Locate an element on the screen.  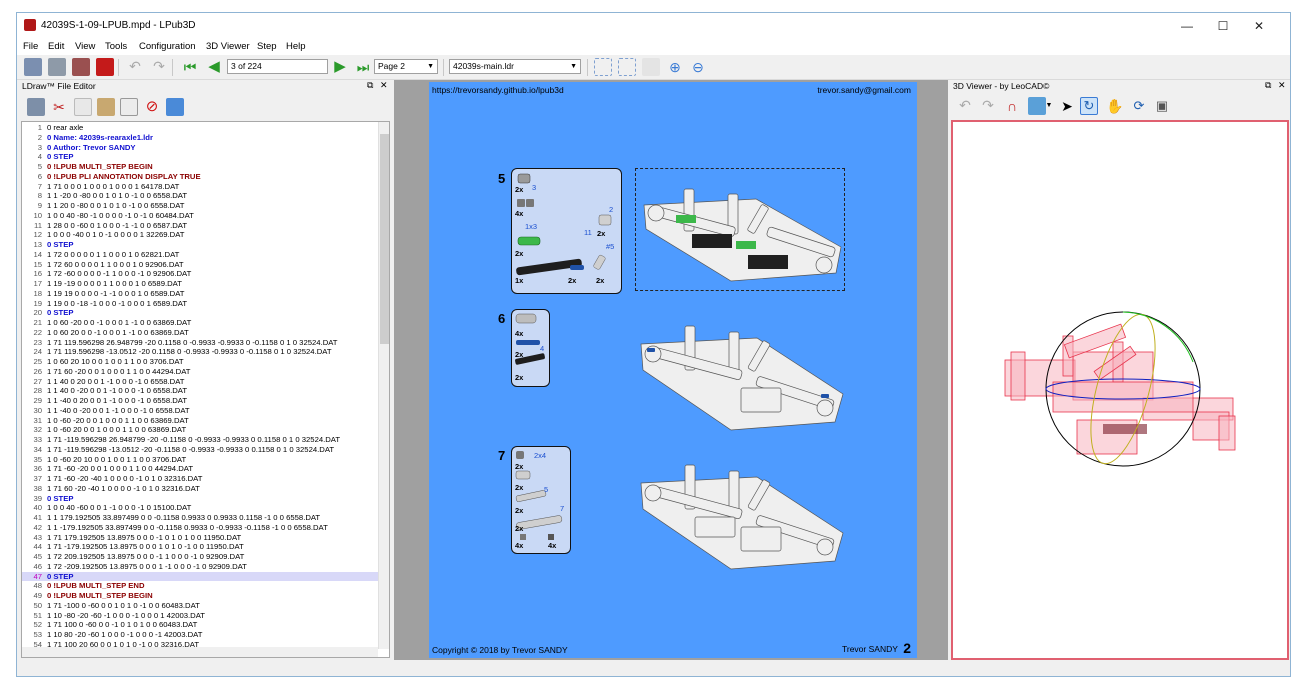
menu-file: File is located at coordinates (30, 46).